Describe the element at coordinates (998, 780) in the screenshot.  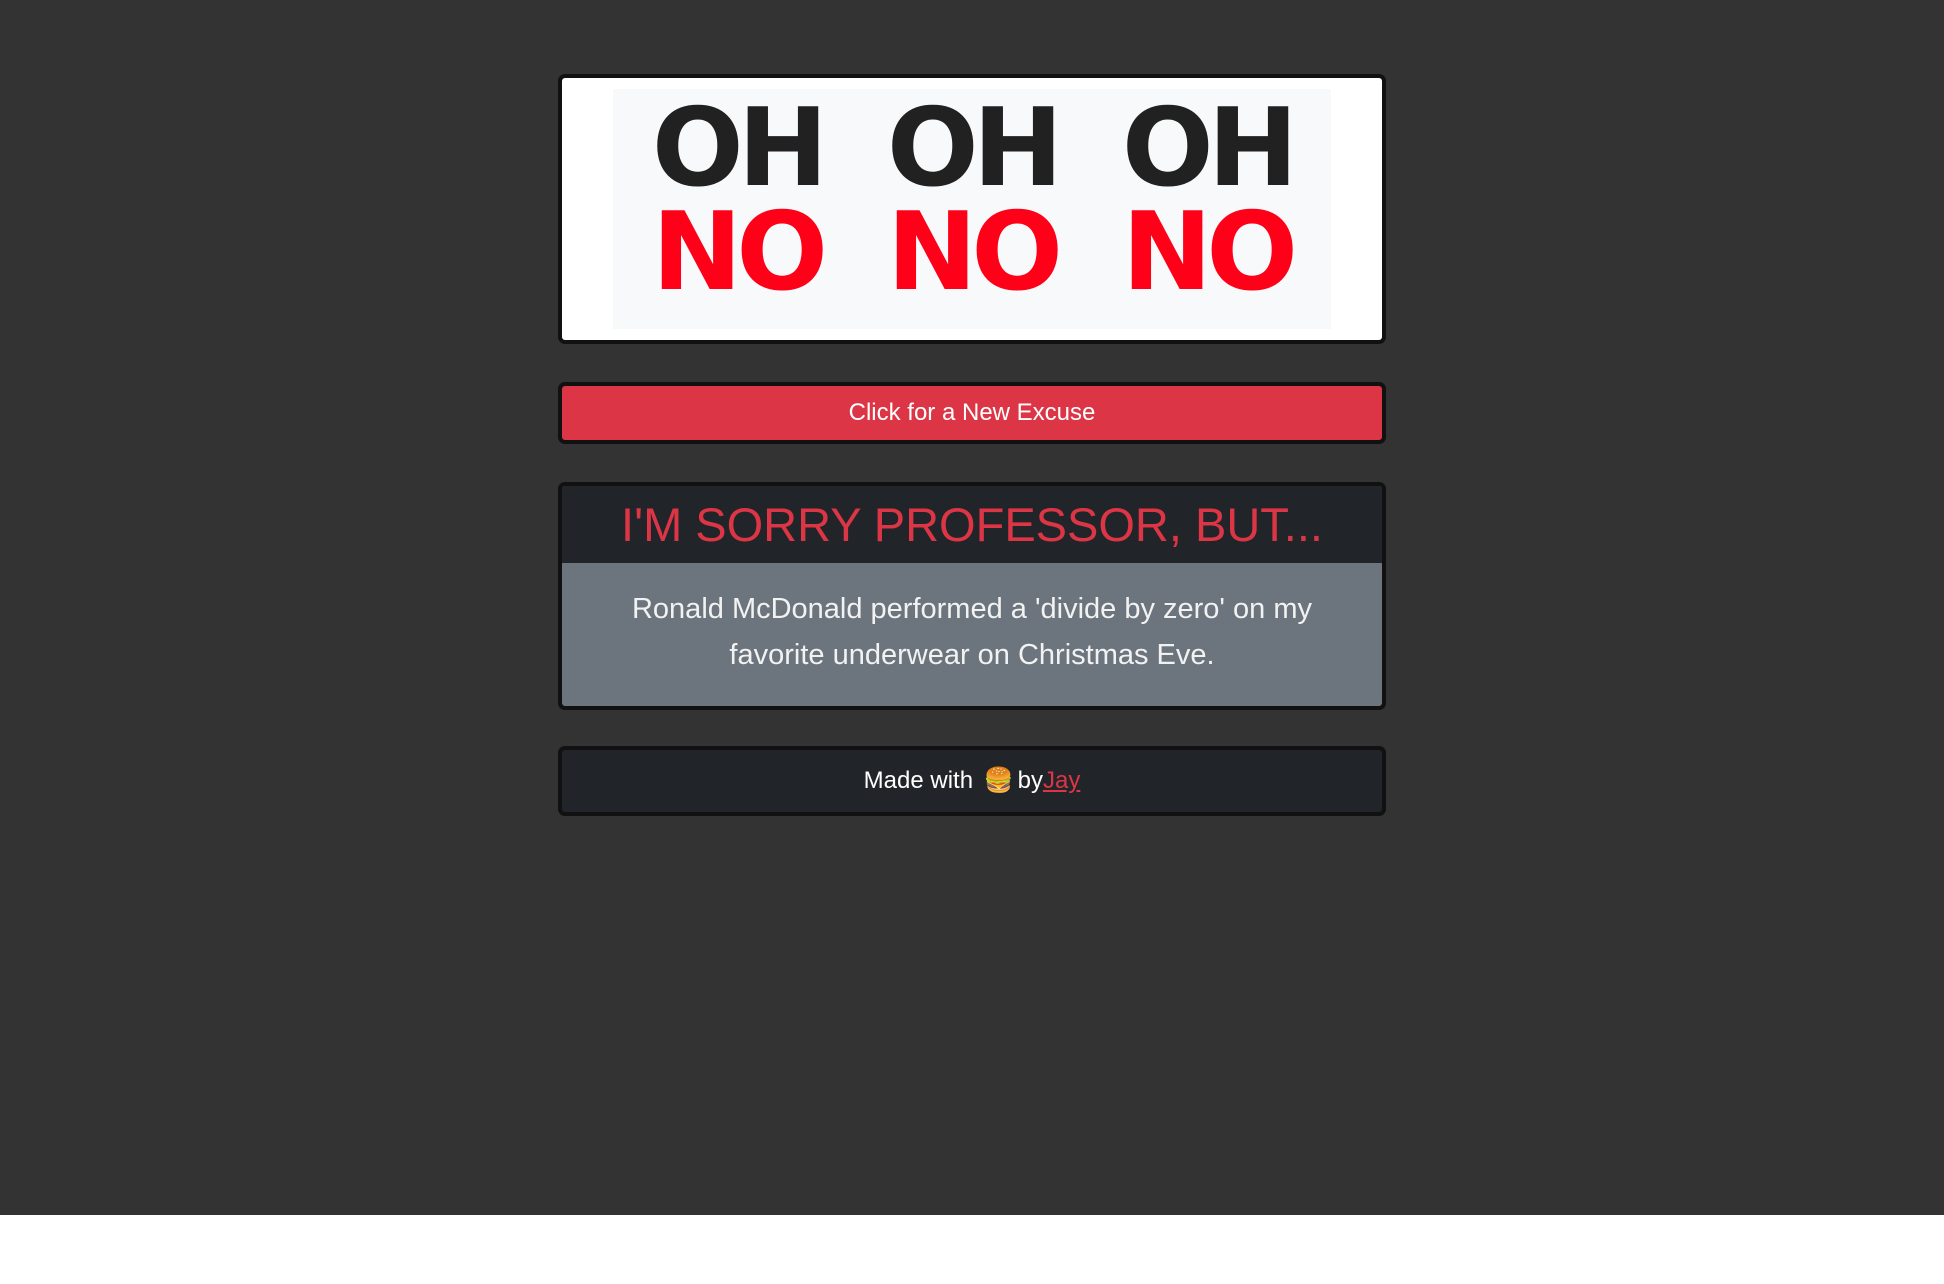
I see `hamburger-icon: 🍔` at that location.